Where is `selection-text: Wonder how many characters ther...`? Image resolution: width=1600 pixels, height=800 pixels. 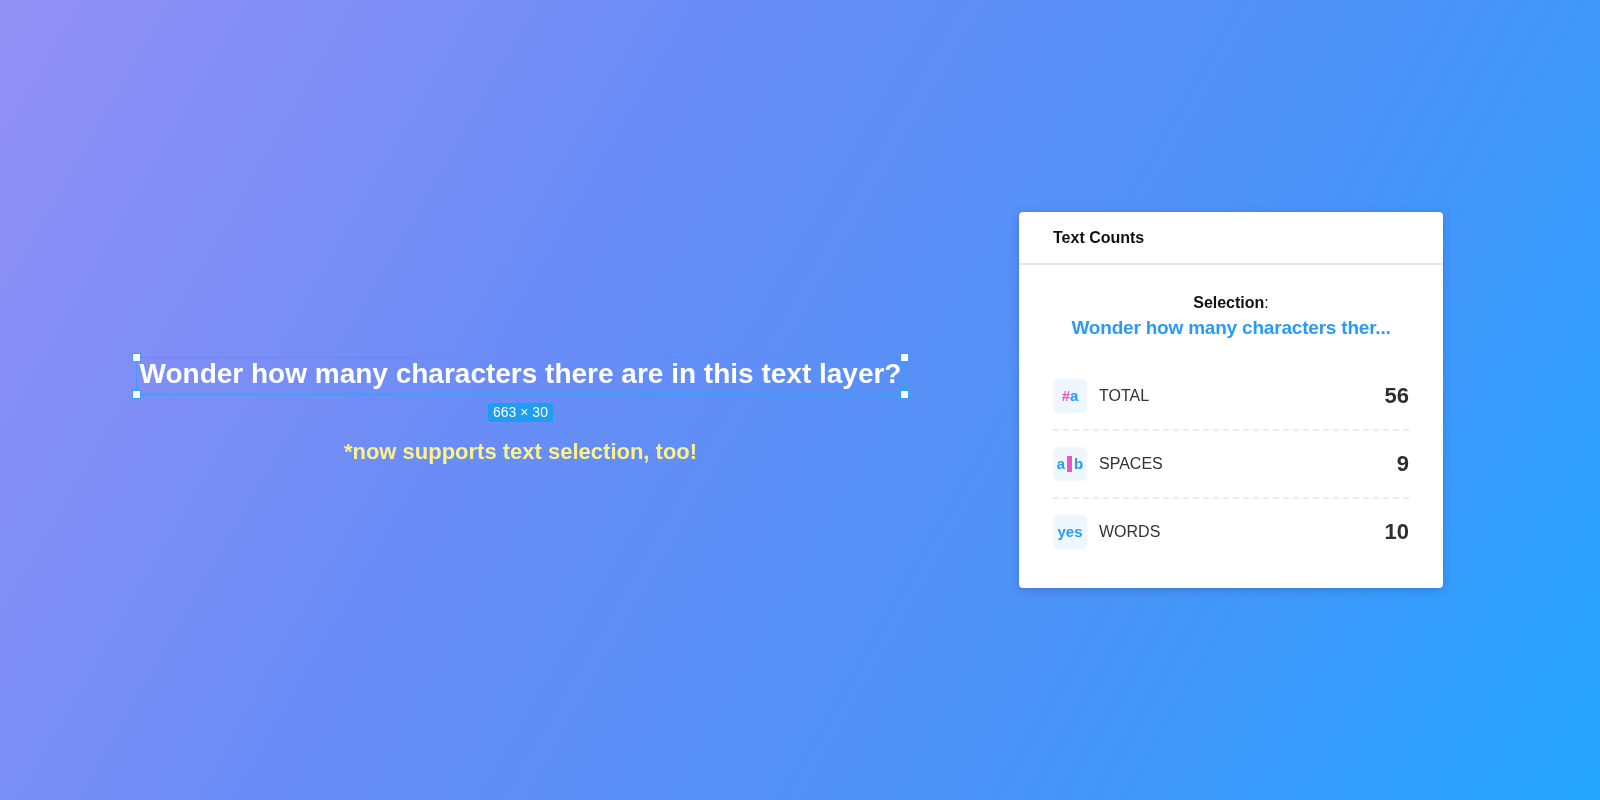 selection-text: Wonder how many characters ther... is located at coordinates (1231, 328).